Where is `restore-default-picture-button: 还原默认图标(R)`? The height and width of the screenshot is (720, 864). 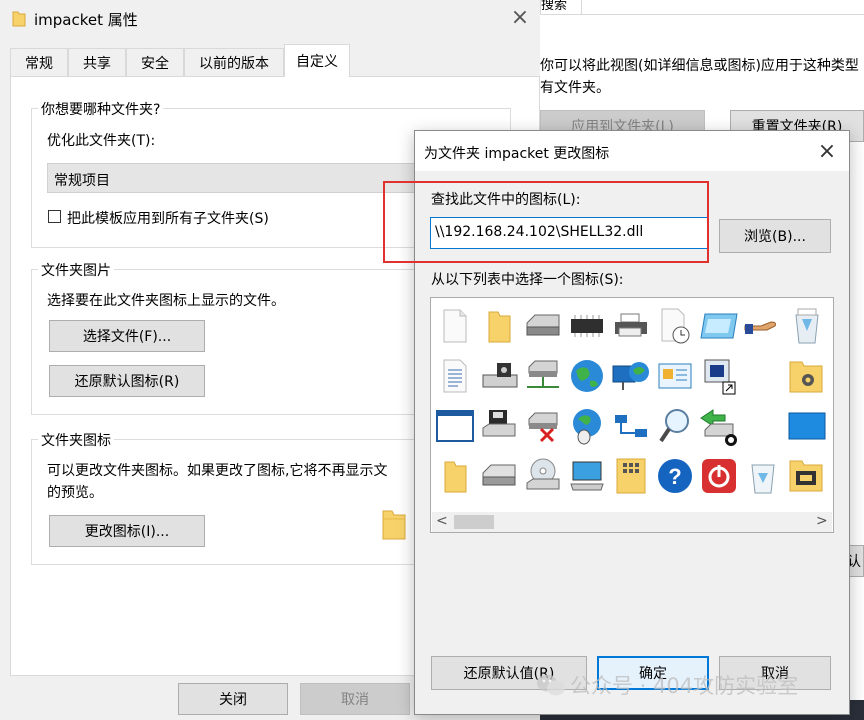 restore-default-picture-button: 还原默认图标(R) is located at coordinates (127, 381).